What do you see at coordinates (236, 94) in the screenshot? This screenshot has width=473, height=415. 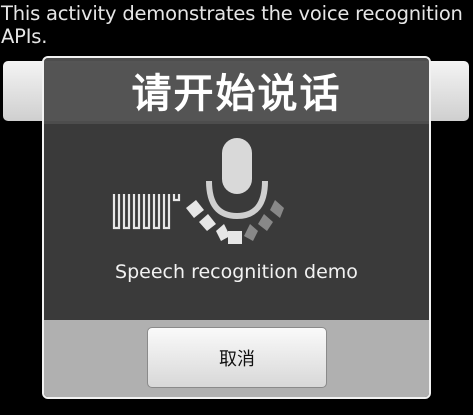 I see `dialog-title: 请开始说话` at bounding box center [236, 94].